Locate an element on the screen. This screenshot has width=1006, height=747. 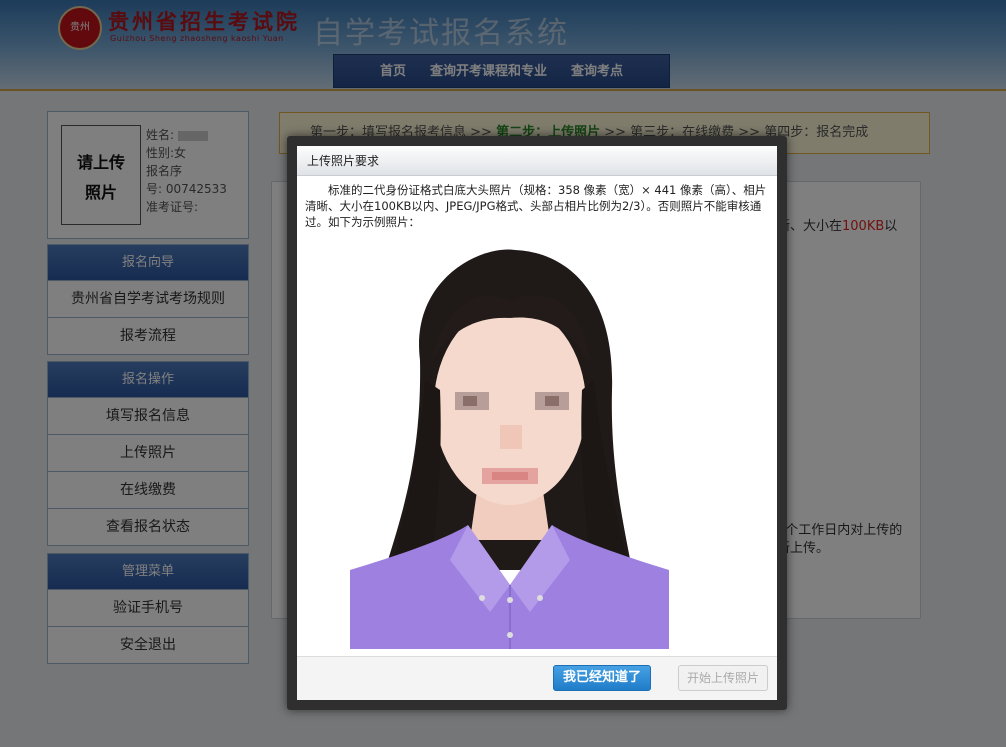
dialog-footer: 我已经知道了 开始上传照片 is located at coordinates (537, 678).